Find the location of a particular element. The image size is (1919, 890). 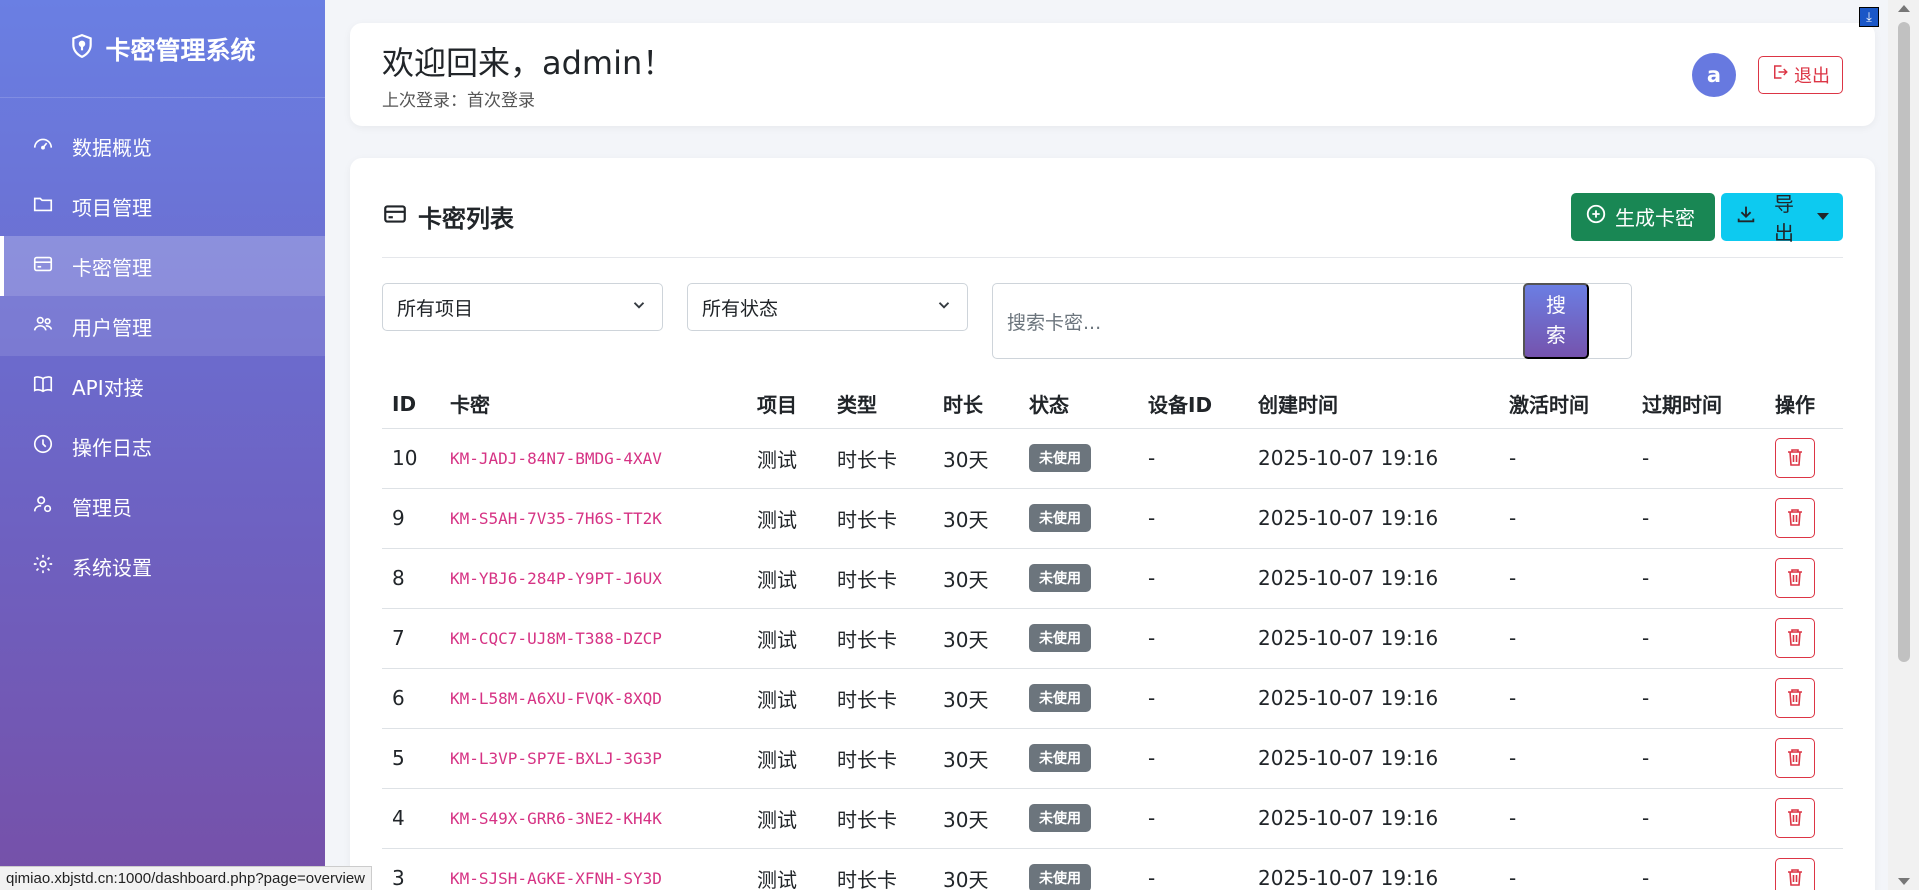

filter-bar: 所有项目 所有状态 搜索卡密... 搜索 is located at coordinates (1112, 322).